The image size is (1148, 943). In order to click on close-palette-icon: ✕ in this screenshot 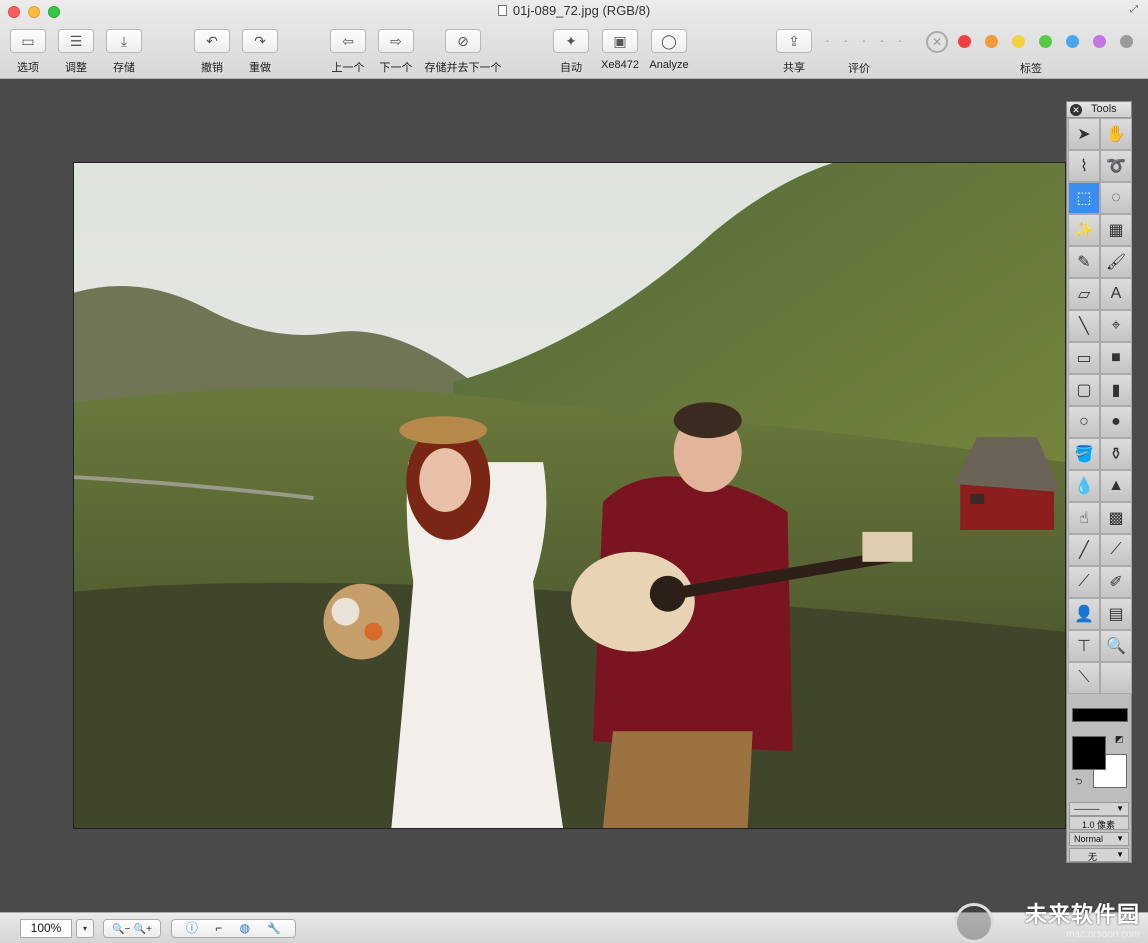, I will do `click(1076, 110)`.